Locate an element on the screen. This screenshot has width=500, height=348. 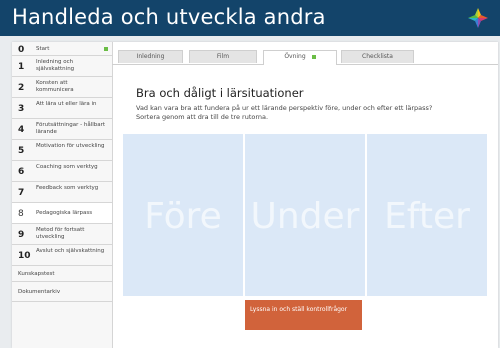
sidebar-item-number: 8 is located at coordinates (21, 214).